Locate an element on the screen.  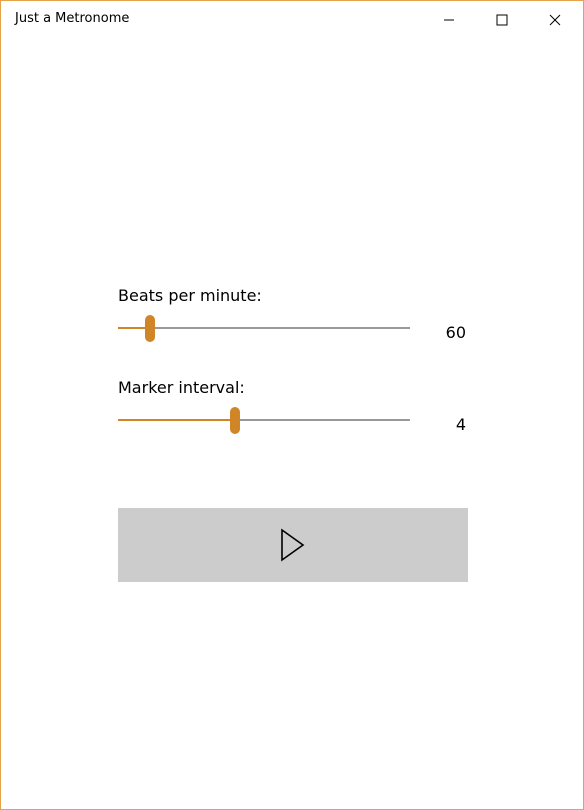
minimize-icon is located at coordinates (449, 20).